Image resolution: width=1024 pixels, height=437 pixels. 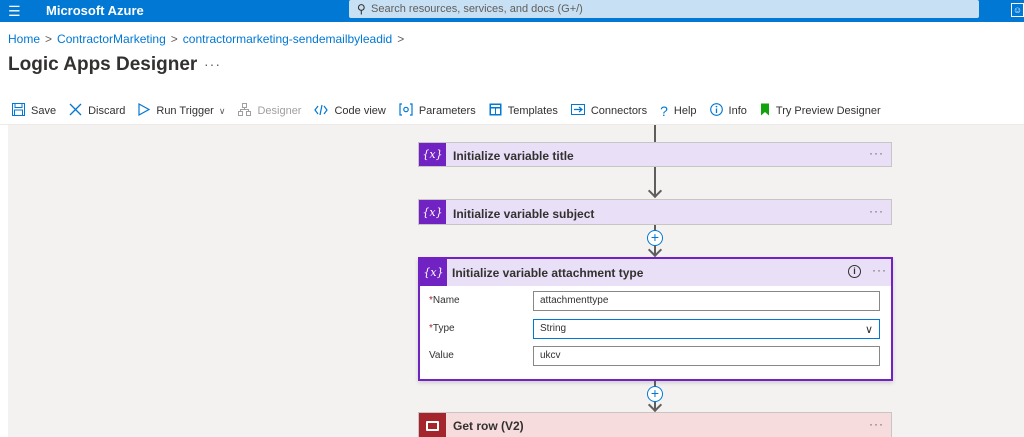 What do you see at coordinates (737, 111) in the screenshot?
I see `info-label: Info` at bounding box center [737, 111].